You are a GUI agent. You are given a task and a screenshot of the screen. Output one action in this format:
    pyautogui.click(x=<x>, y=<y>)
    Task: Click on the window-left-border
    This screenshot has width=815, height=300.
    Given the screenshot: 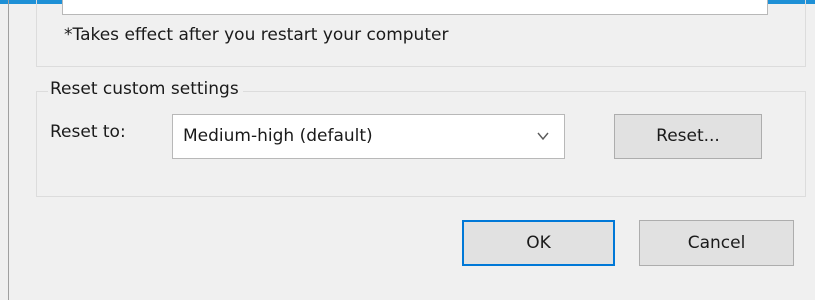 What is the action you would take?
    pyautogui.click(x=8, y=150)
    